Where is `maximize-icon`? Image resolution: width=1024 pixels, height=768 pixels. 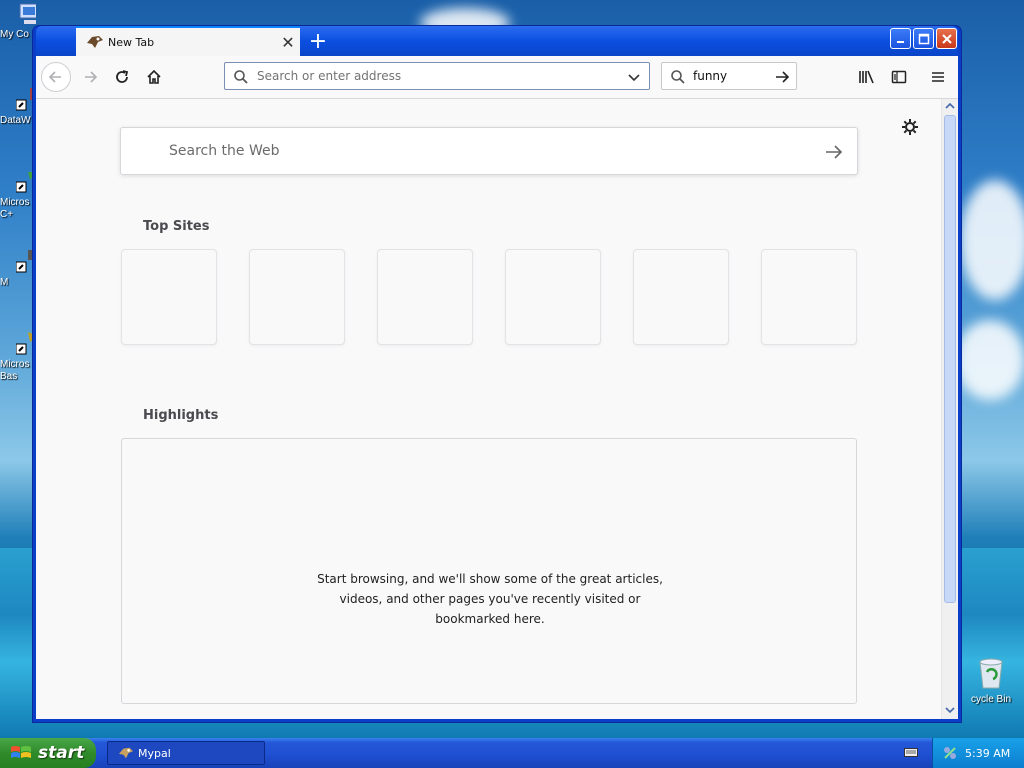
maximize-icon is located at coordinates (923, 38).